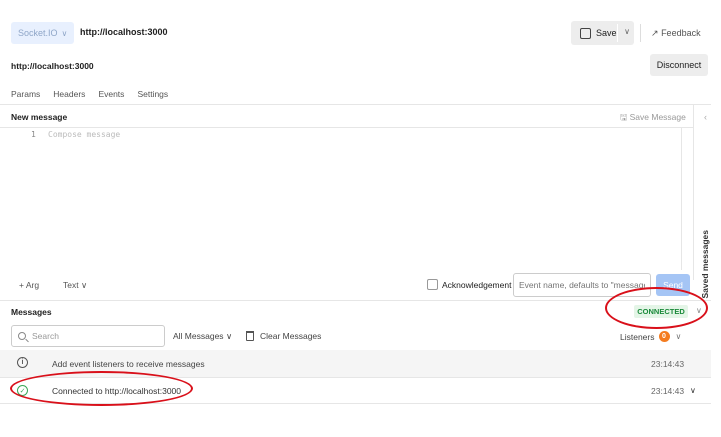 The image size is (721, 437). Describe the element at coordinates (22, 390) in the screenshot. I see `check-circle-icon: ✓` at that location.